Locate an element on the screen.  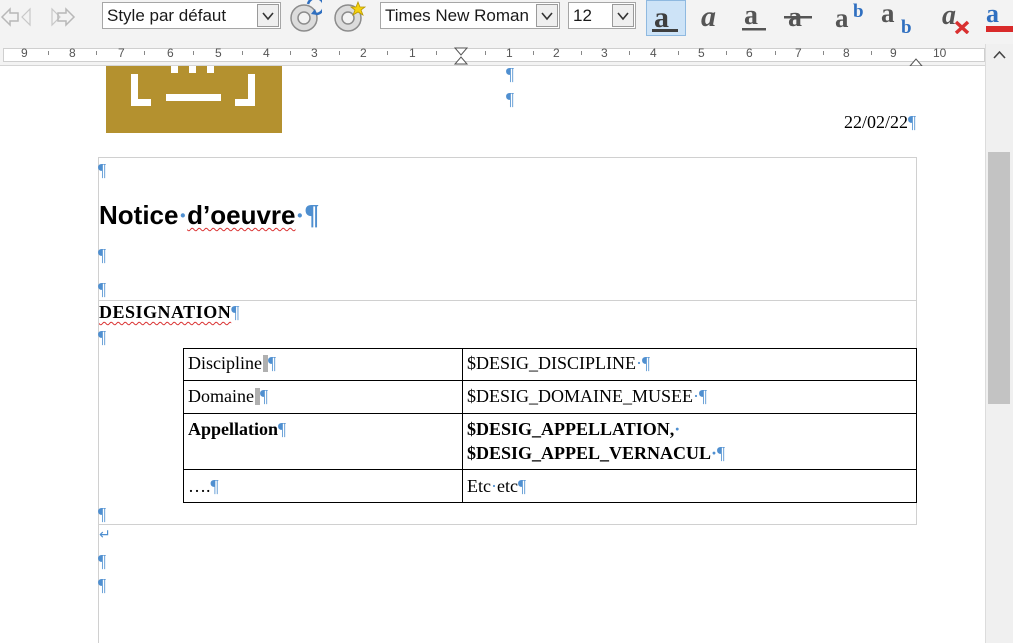
clear-formatting-icon: a is located at coordinates (958, 18).